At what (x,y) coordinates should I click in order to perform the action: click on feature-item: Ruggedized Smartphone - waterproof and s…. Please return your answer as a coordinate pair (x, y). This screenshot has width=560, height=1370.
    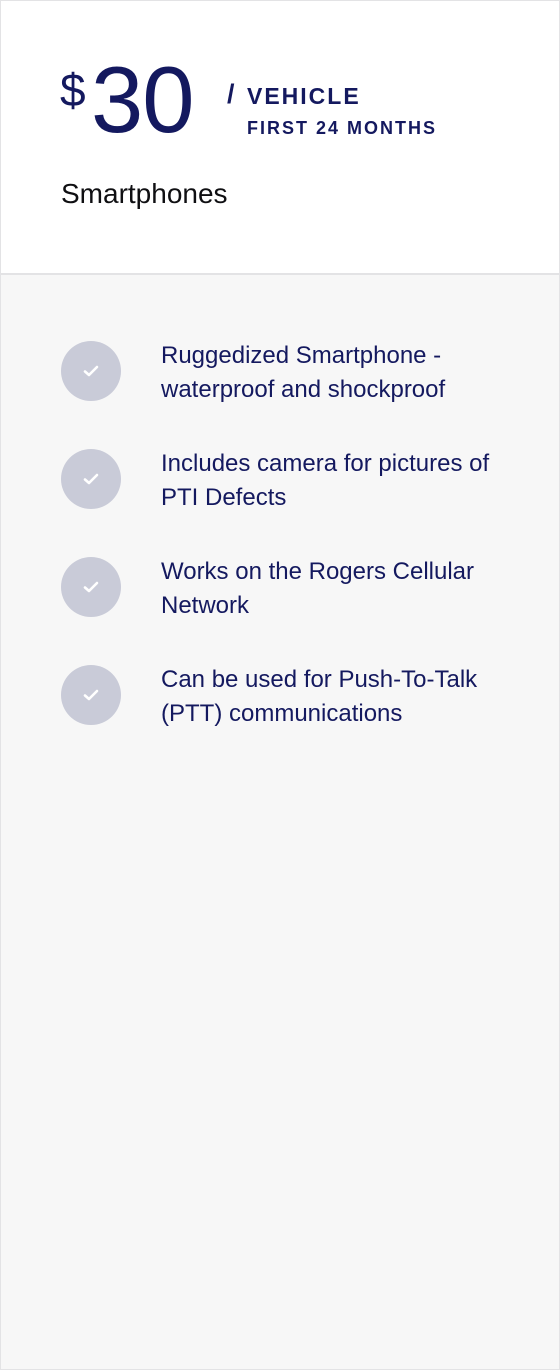
    Looking at the image, I should click on (280, 395).